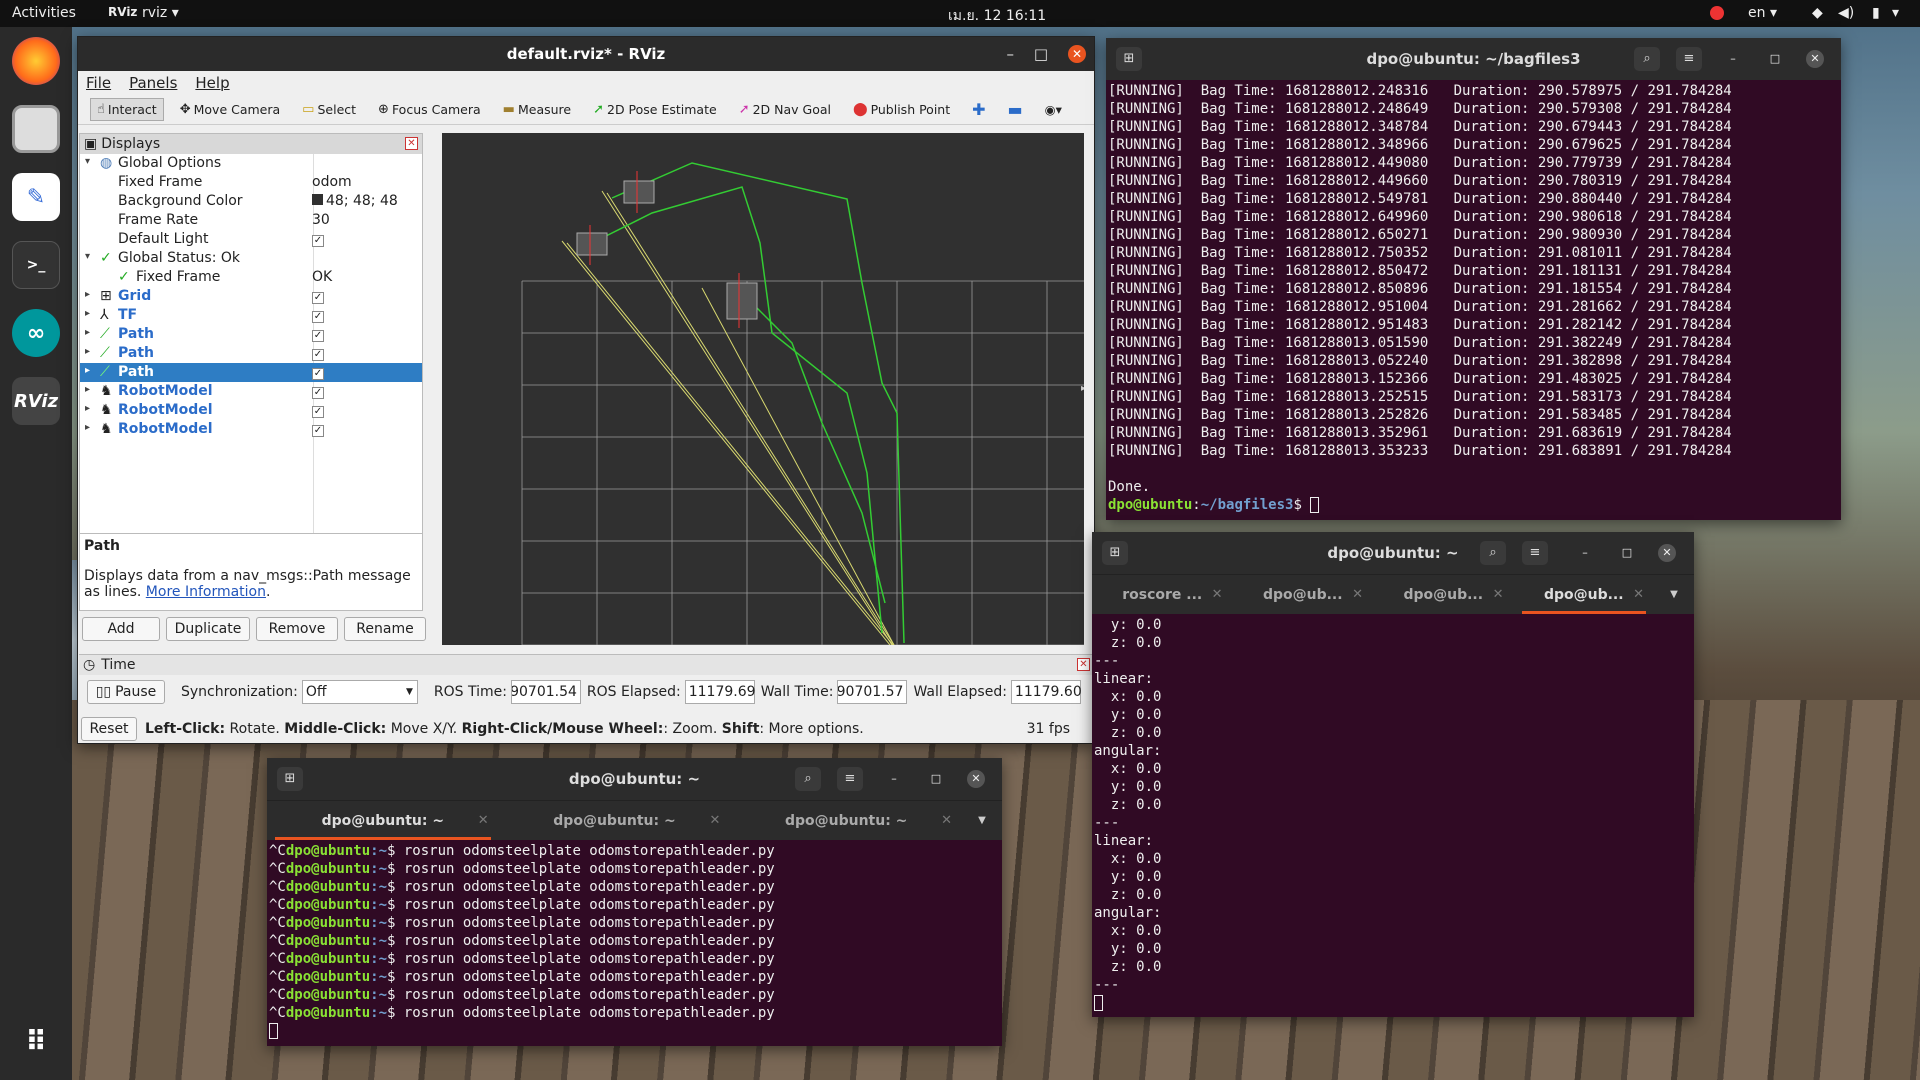  What do you see at coordinates (109, 729) in the screenshot?
I see `reset-button: Reset` at bounding box center [109, 729].